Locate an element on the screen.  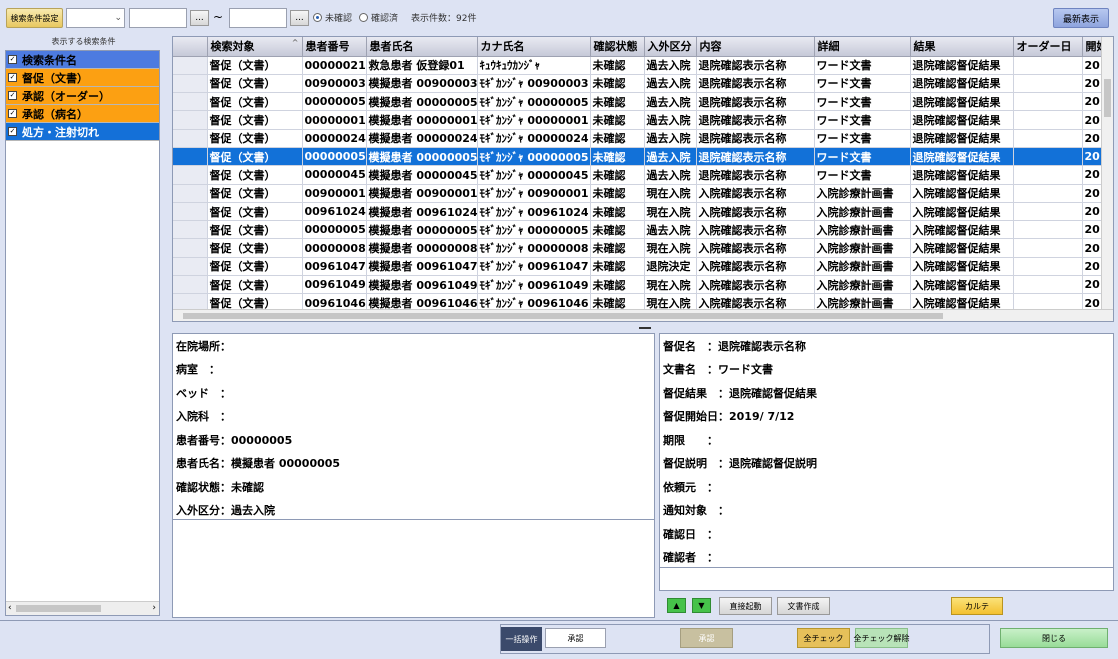
horizontal-scrollbar is located at coordinates (643, 315).